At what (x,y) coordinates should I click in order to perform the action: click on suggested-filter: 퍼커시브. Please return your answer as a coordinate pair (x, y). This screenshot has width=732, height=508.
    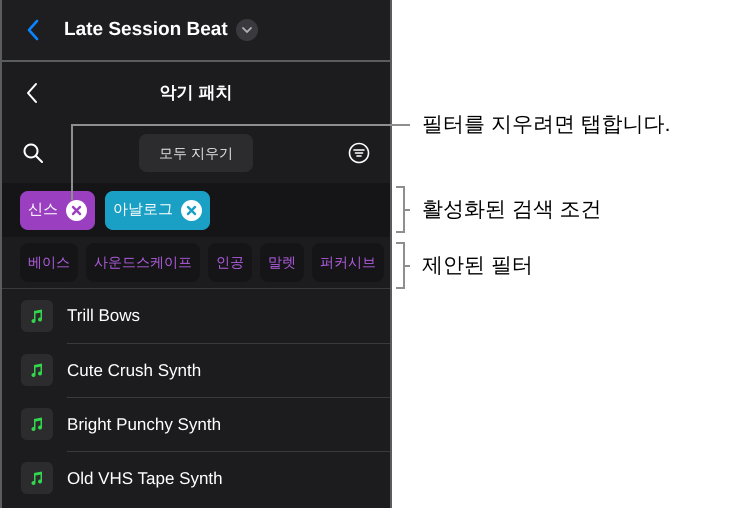
    Looking at the image, I should click on (348, 262).